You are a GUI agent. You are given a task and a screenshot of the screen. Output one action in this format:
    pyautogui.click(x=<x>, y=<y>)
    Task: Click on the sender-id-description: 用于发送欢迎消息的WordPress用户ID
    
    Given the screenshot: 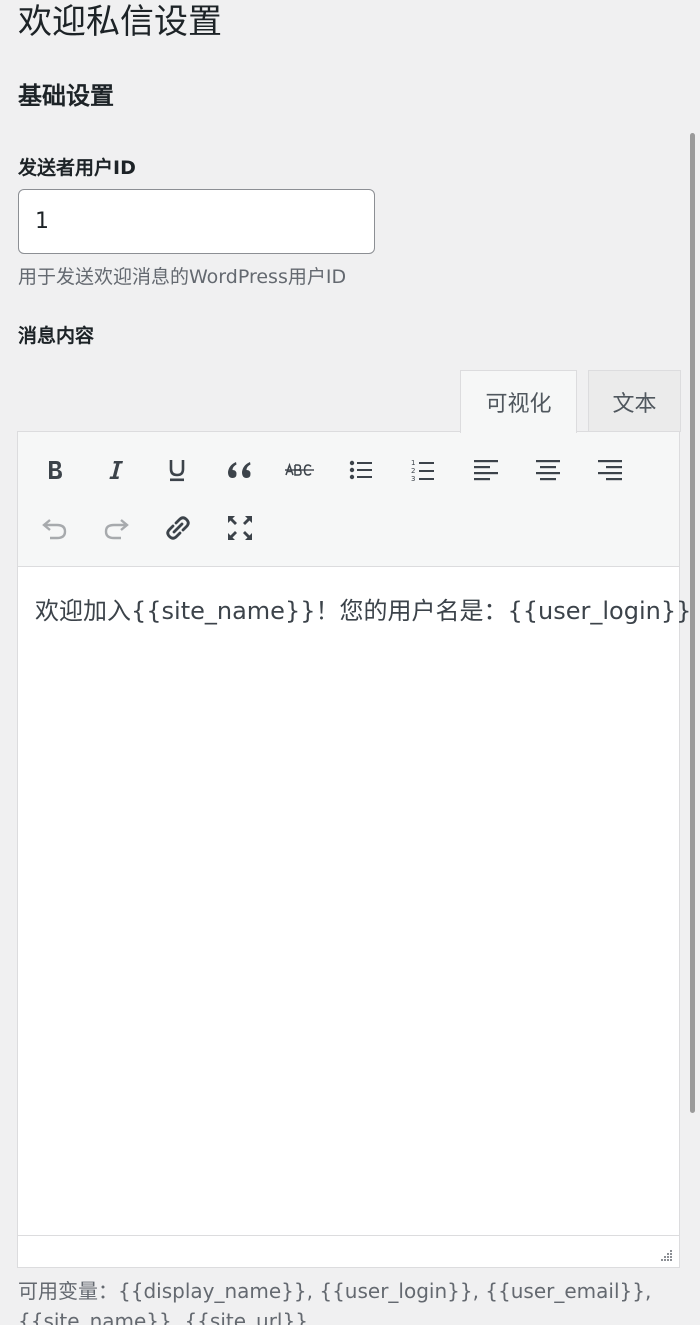 What is the action you would take?
    pyautogui.click(x=182, y=277)
    